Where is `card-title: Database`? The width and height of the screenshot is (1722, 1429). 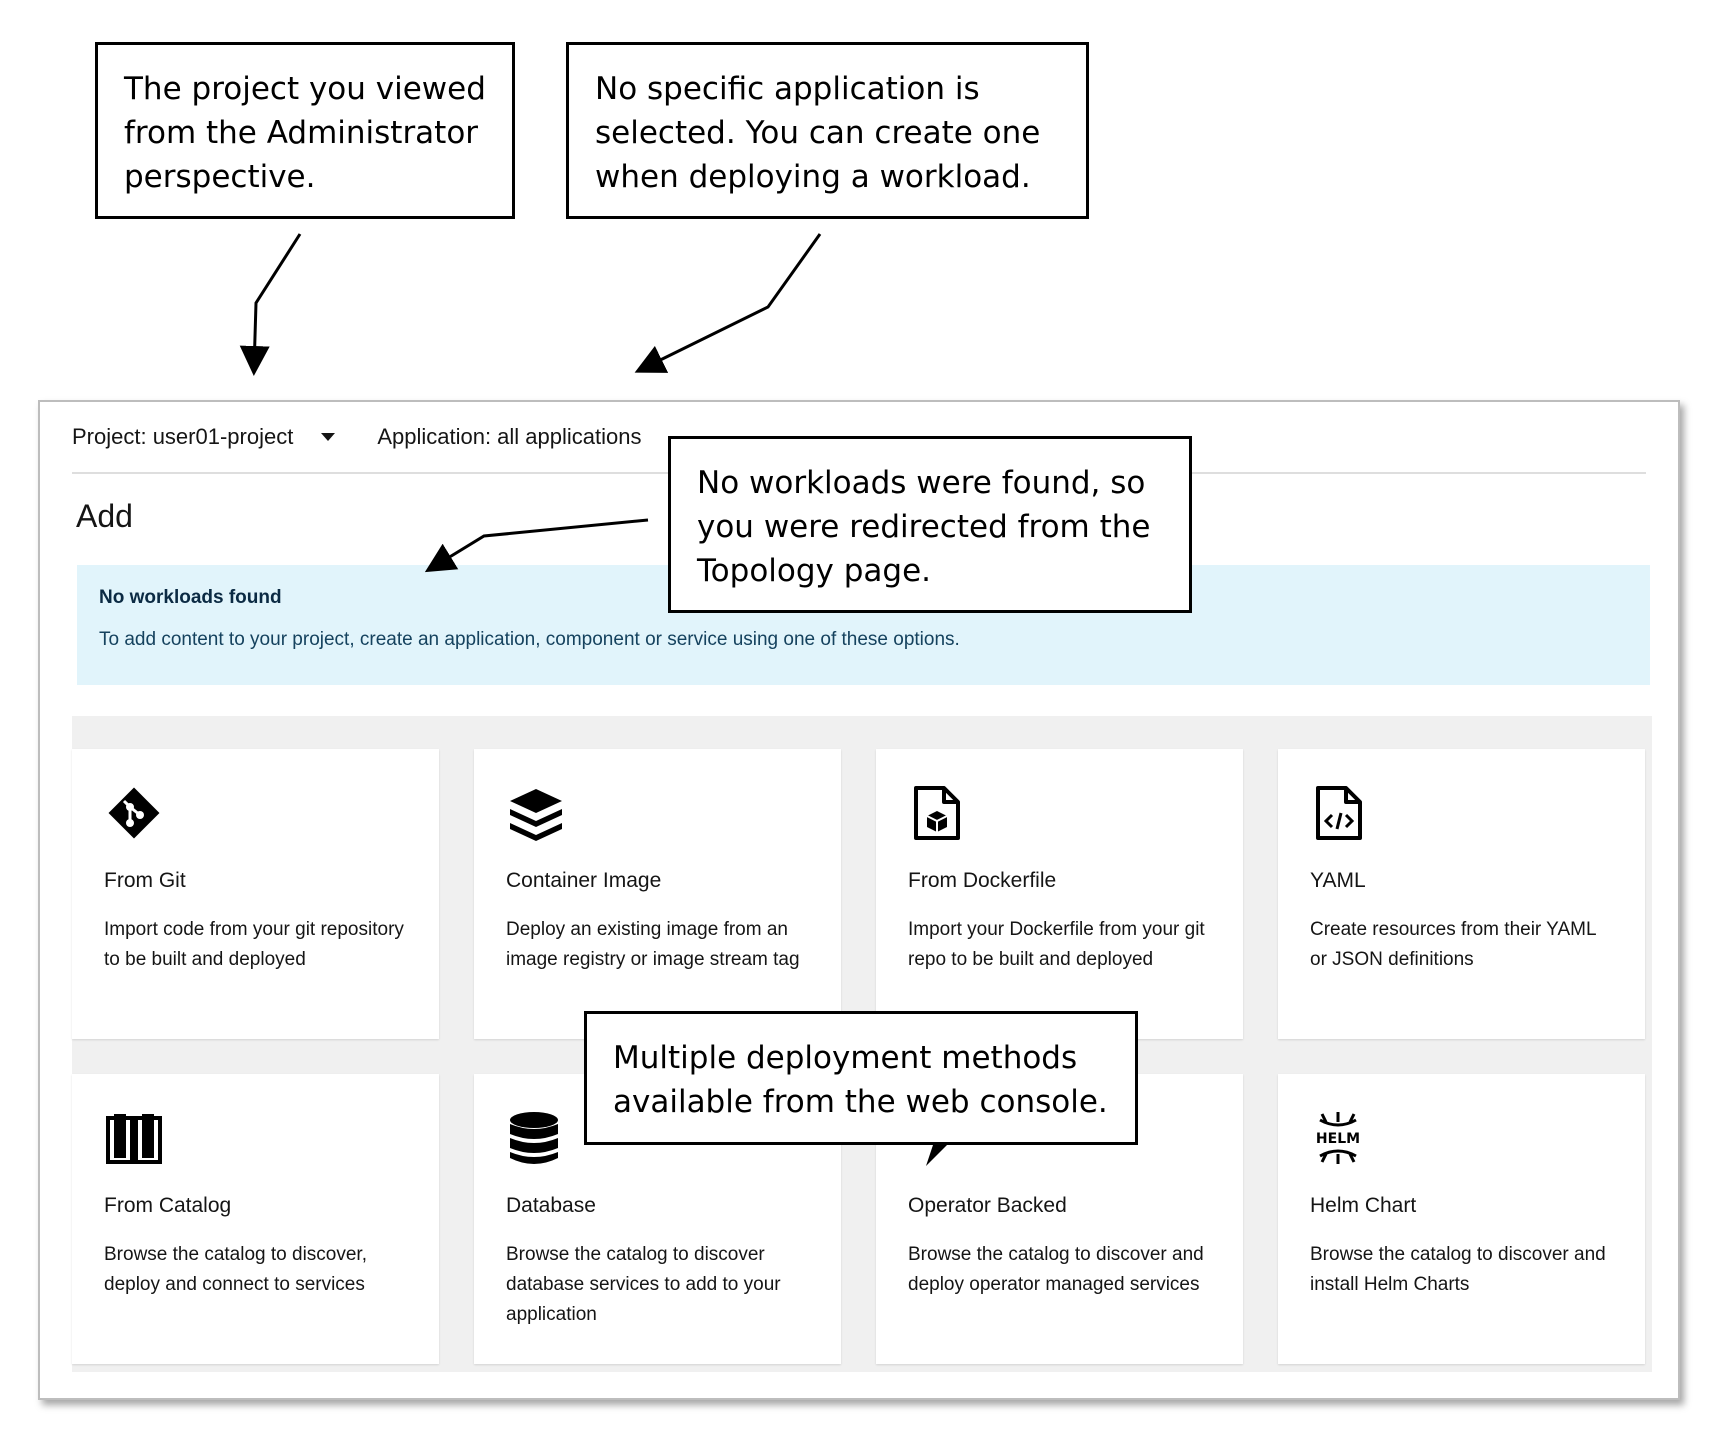
card-title: Database is located at coordinates (551, 1205).